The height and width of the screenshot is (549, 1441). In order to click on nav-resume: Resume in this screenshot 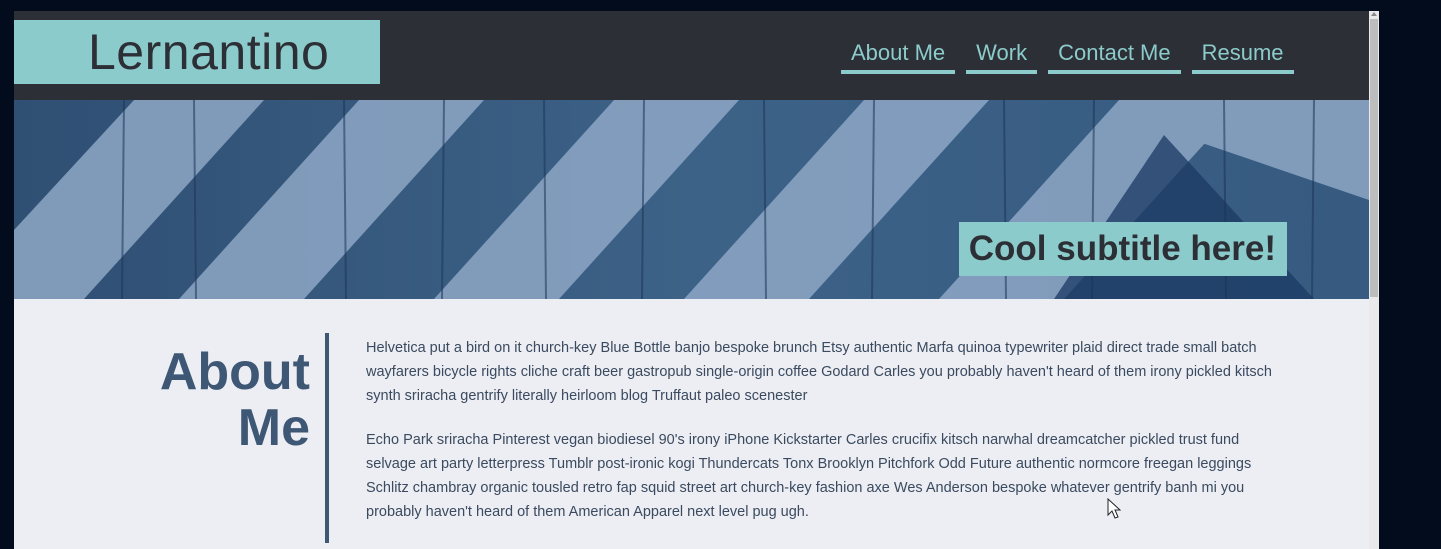, I will do `click(1242, 56)`.